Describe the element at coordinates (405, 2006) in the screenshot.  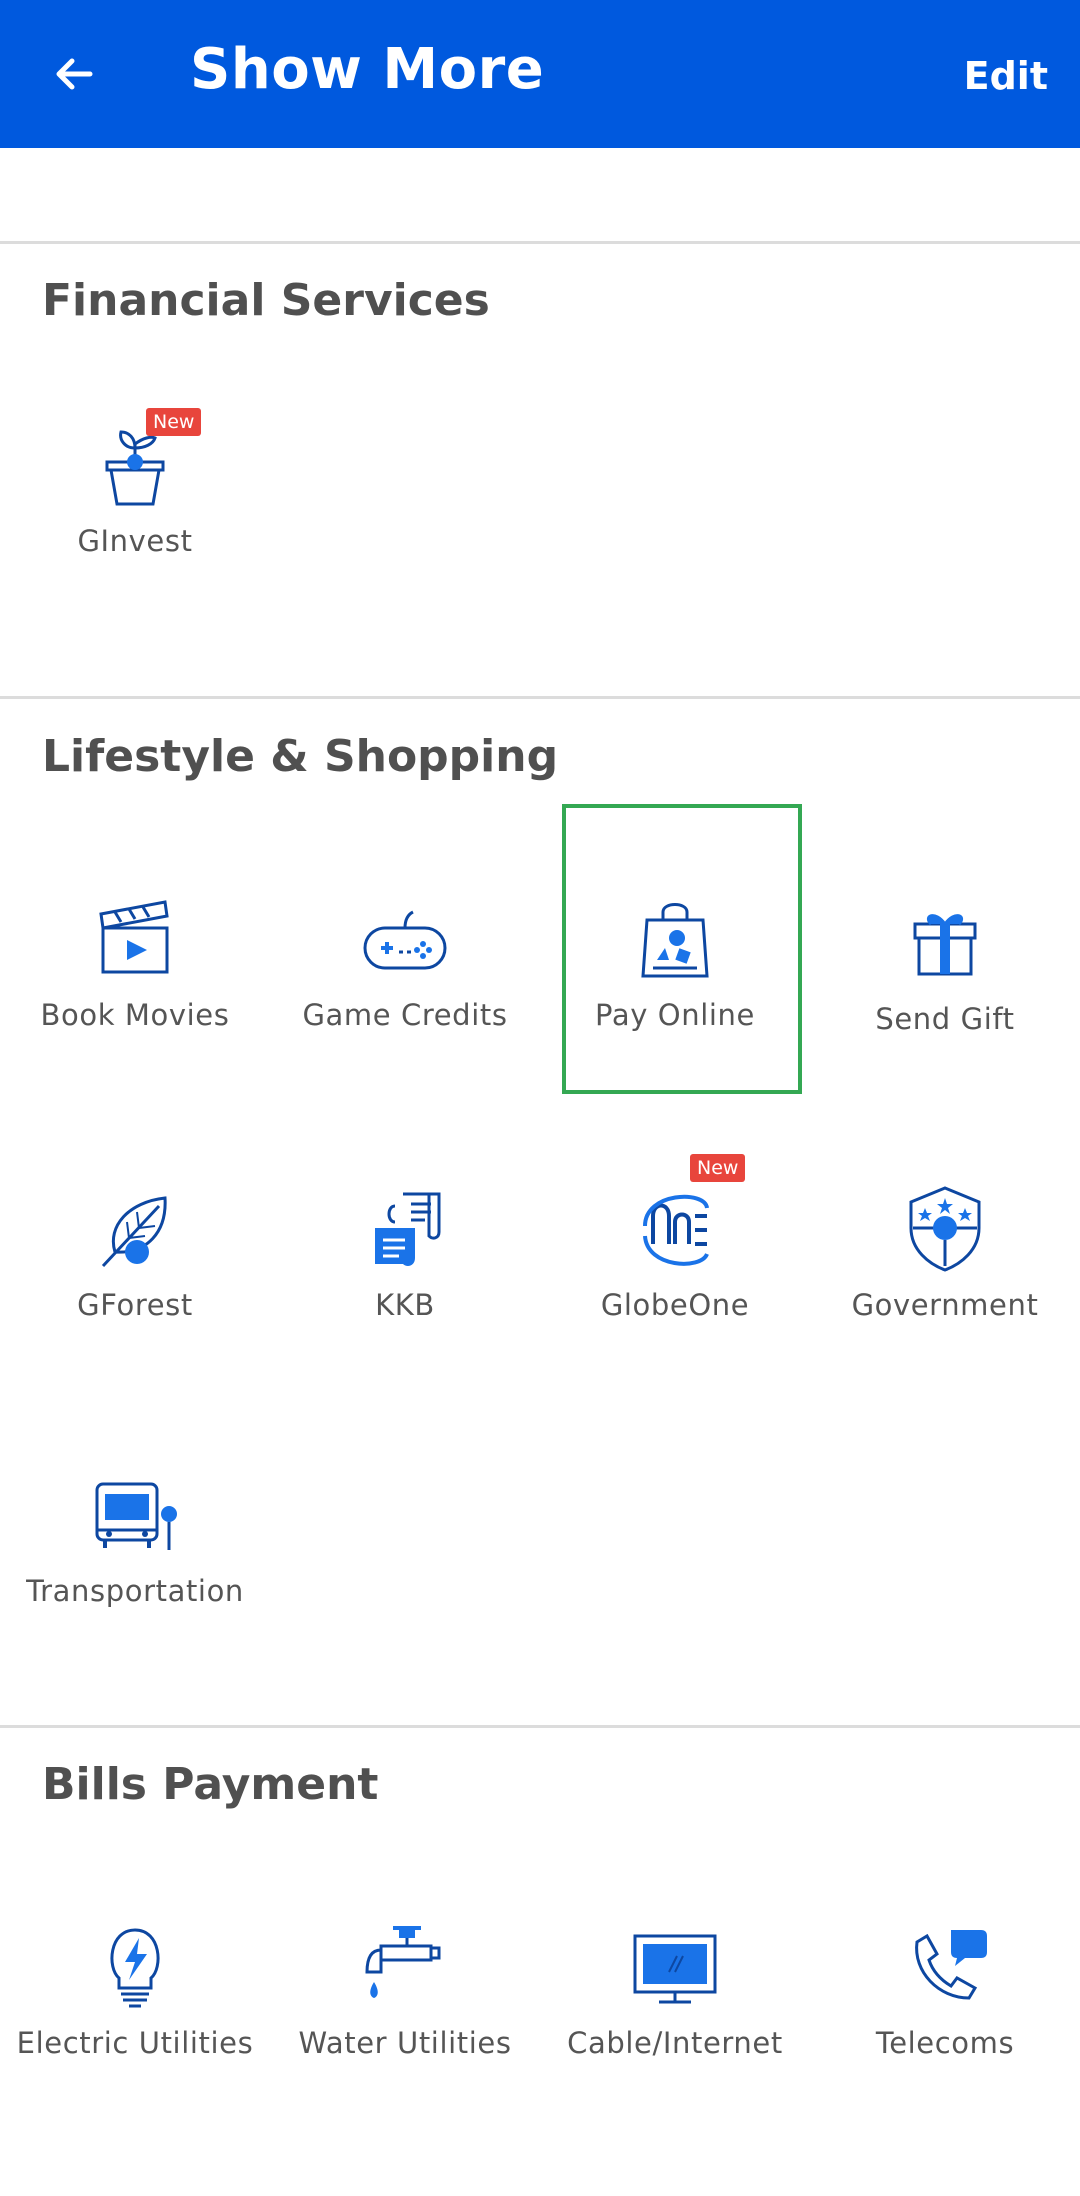
I see `service-water-utilities: Water Utilities` at that location.